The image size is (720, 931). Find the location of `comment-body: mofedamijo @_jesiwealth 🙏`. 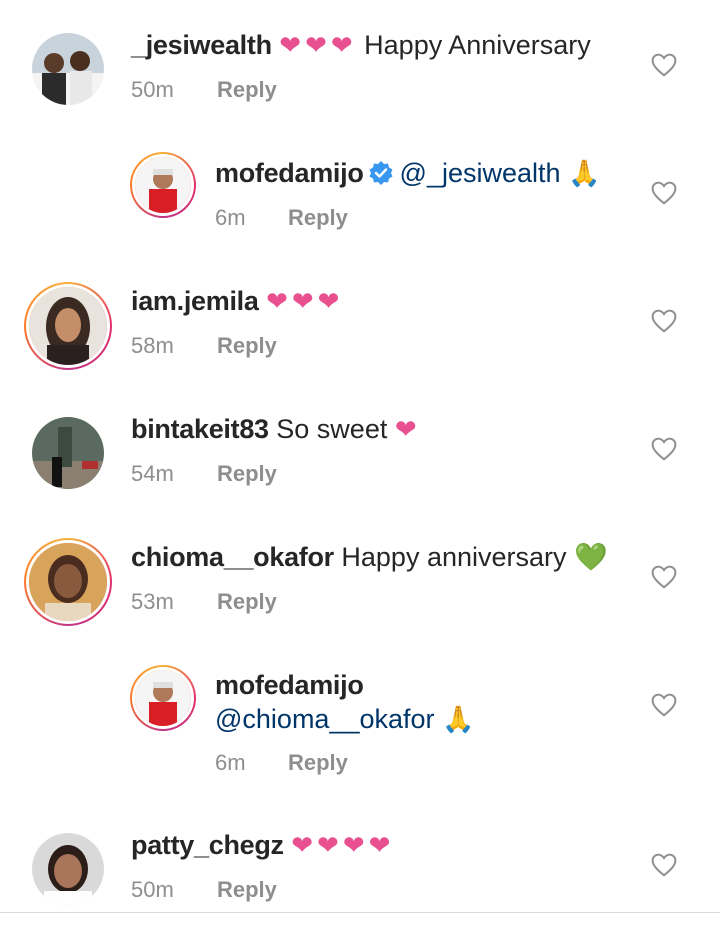

comment-body: mofedamijo @_jesiwealth 🙏 is located at coordinates (407, 173).